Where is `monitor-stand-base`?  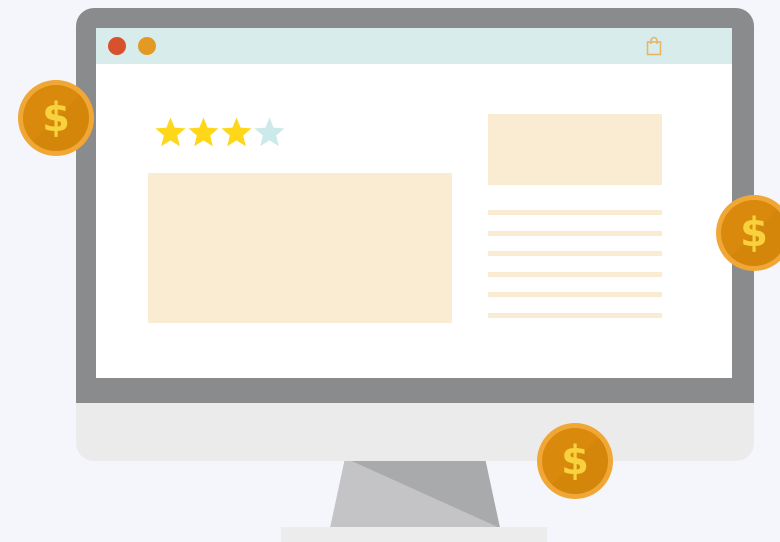 monitor-stand-base is located at coordinates (414, 534).